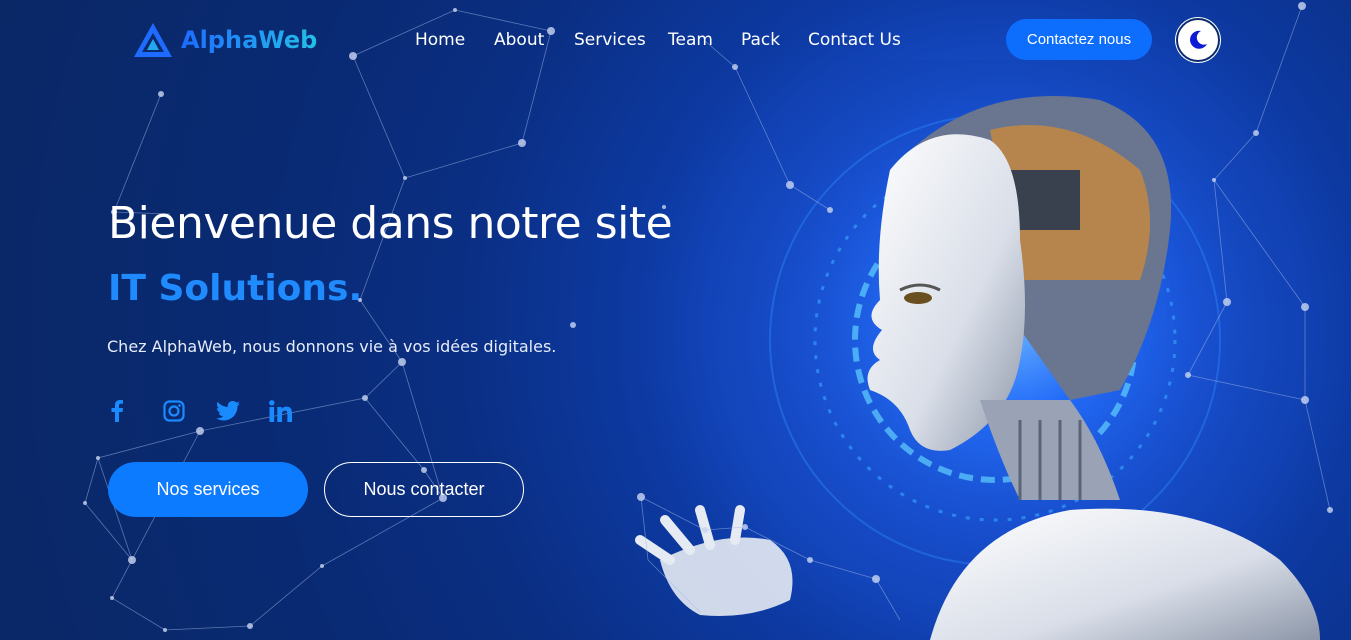  What do you see at coordinates (136, 411) in the screenshot?
I see `facebook-icon` at bounding box center [136, 411].